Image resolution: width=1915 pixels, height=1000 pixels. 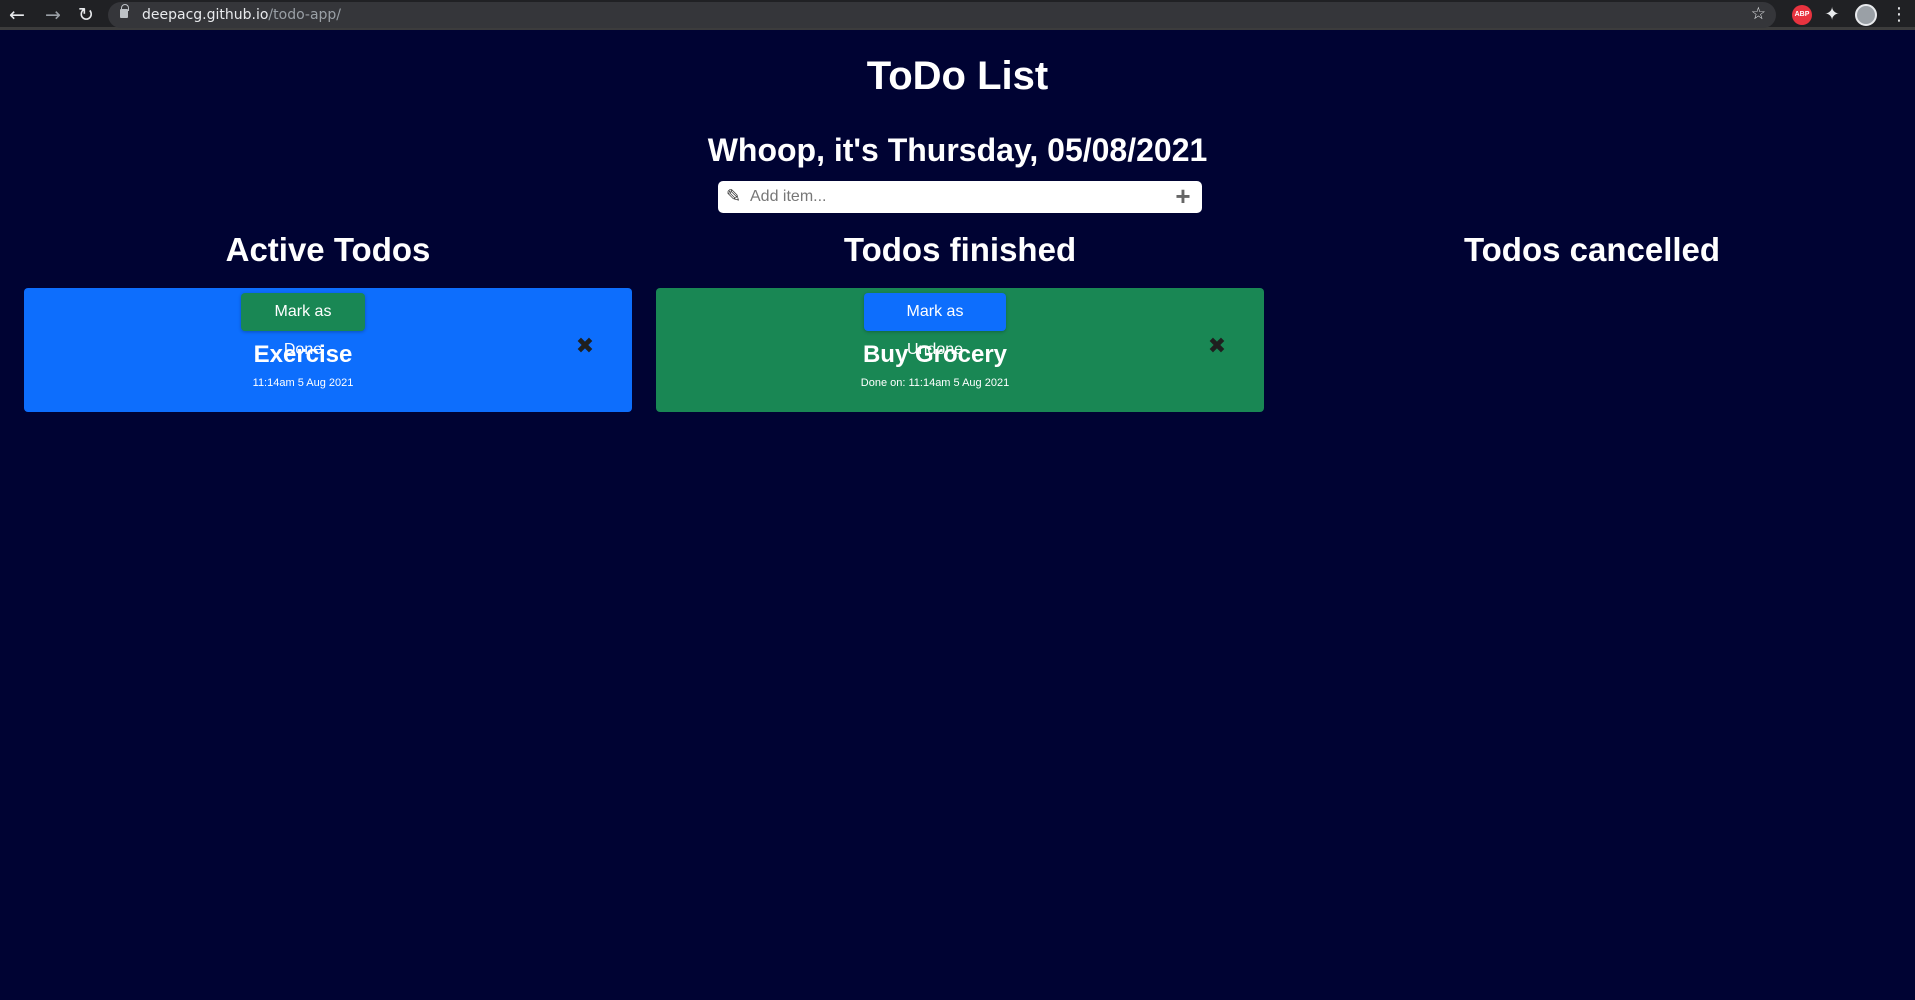 I want to click on mark-as-done-button: Mark as Done, so click(x=303, y=325).